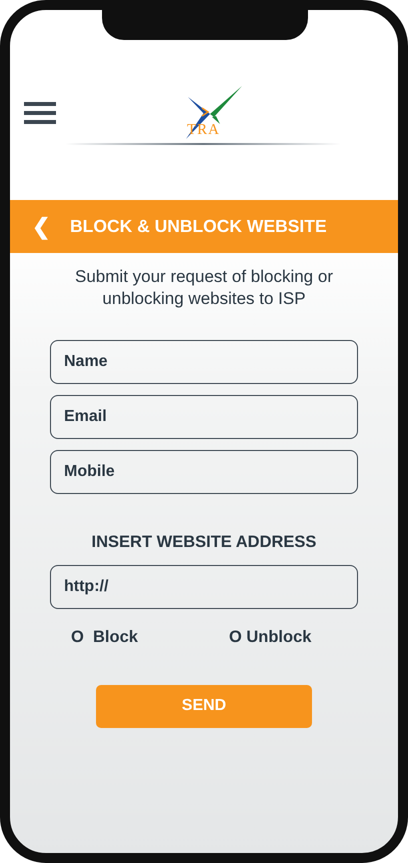  Describe the element at coordinates (204, 586) in the screenshot. I see `address-field: http://` at that location.